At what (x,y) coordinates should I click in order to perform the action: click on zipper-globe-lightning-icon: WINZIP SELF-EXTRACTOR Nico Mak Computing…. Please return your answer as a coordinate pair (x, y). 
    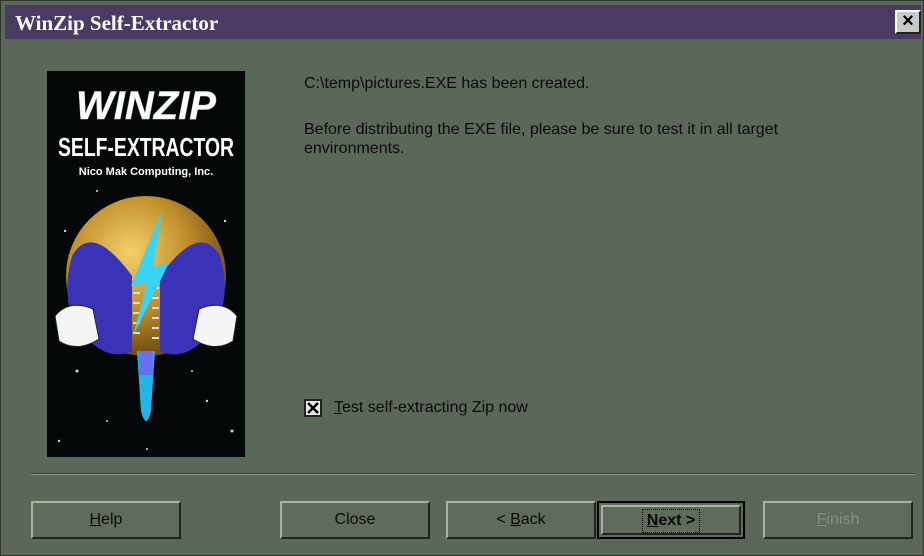
    Looking at the image, I should click on (146, 267).